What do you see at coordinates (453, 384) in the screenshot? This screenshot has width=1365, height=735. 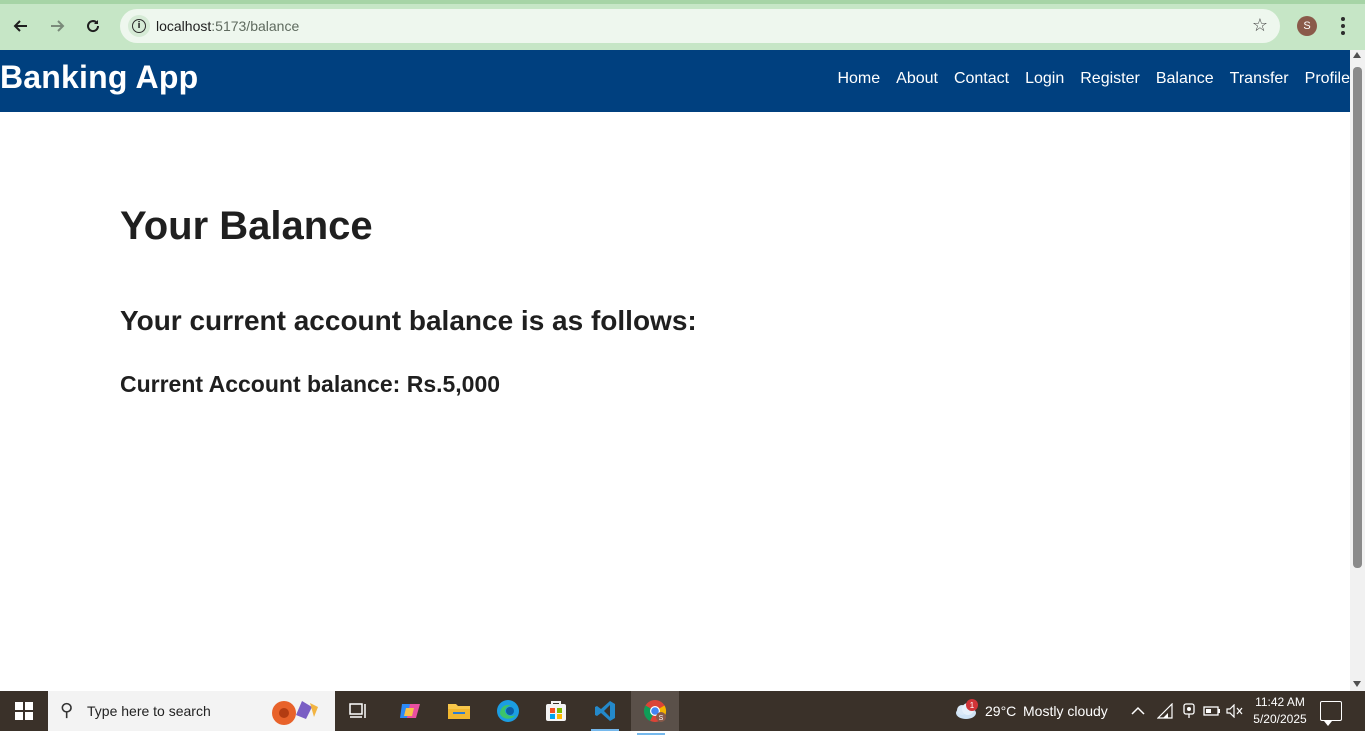 I see `balance-amount: Rs.5,000` at bounding box center [453, 384].